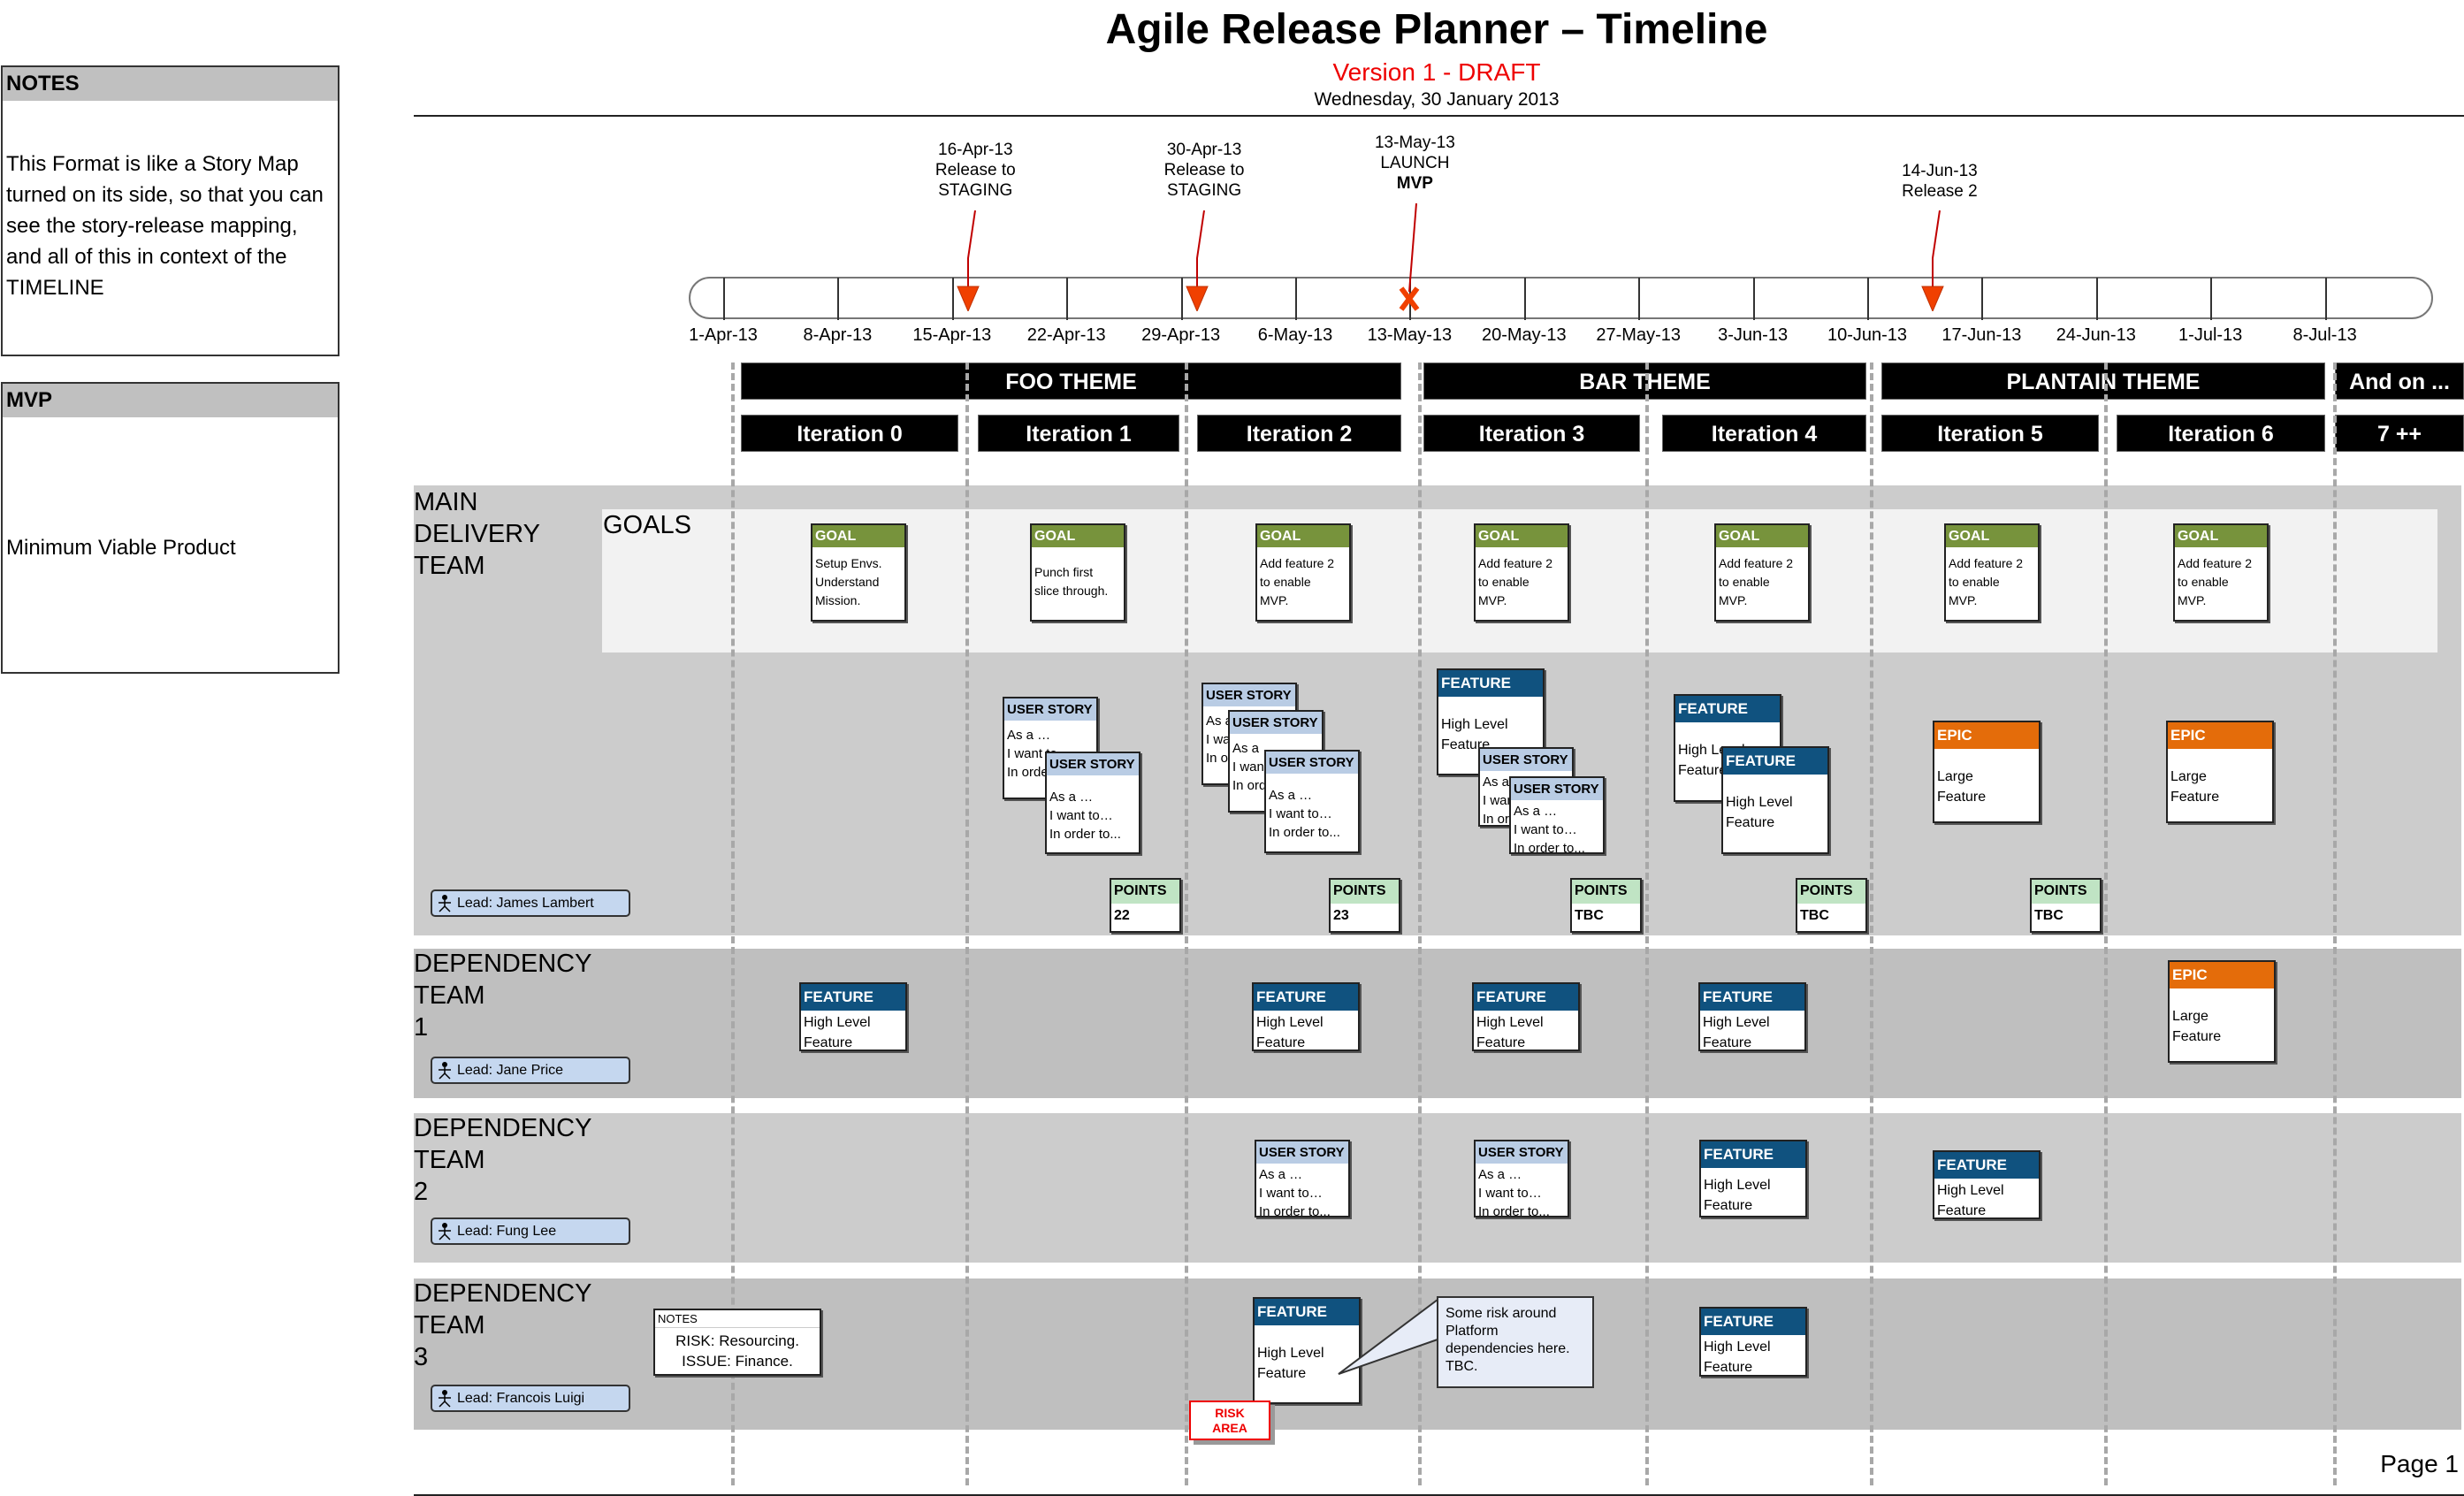  What do you see at coordinates (531, 1070) in the screenshot?
I see `lead-badge-dep1: Lead: Jane Price` at bounding box center [531, 1070].